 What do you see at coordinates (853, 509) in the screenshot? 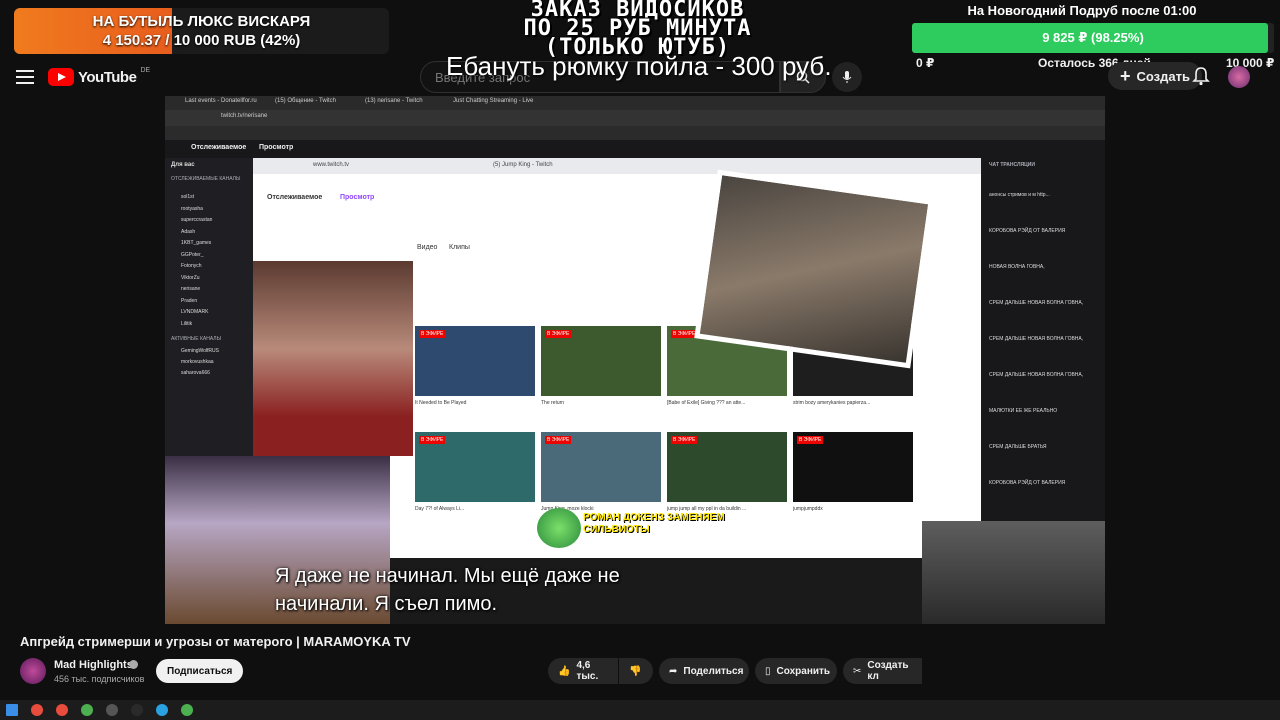
I see `stream-tile-title: jumpjumpddx` at bounding box center [853, 509].